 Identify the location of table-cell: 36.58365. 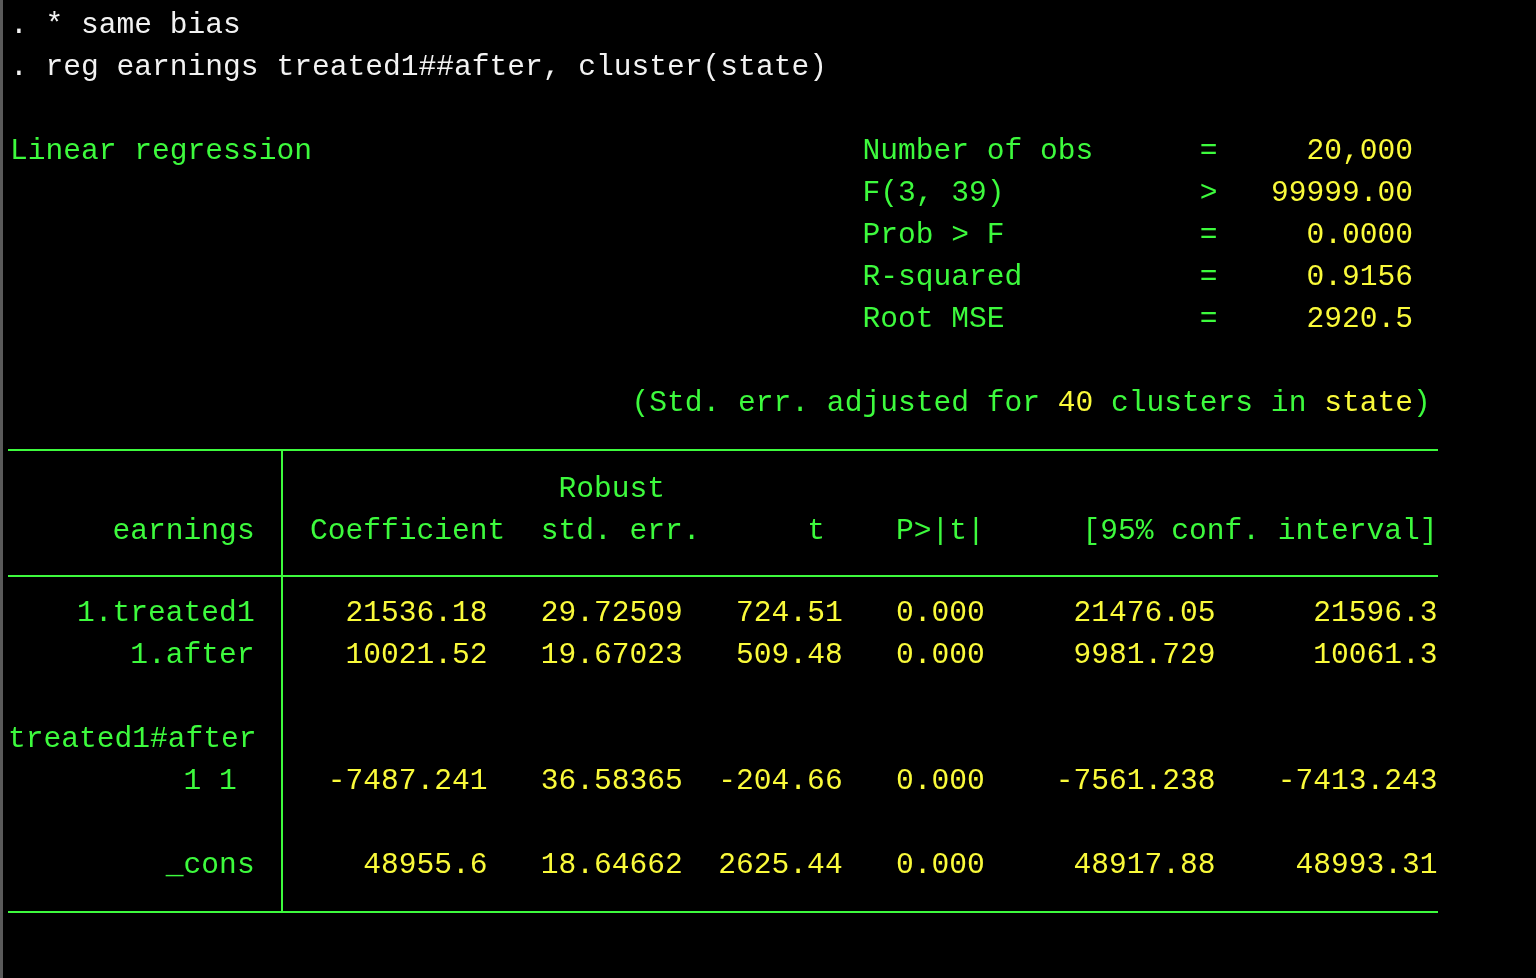
(611, 781).